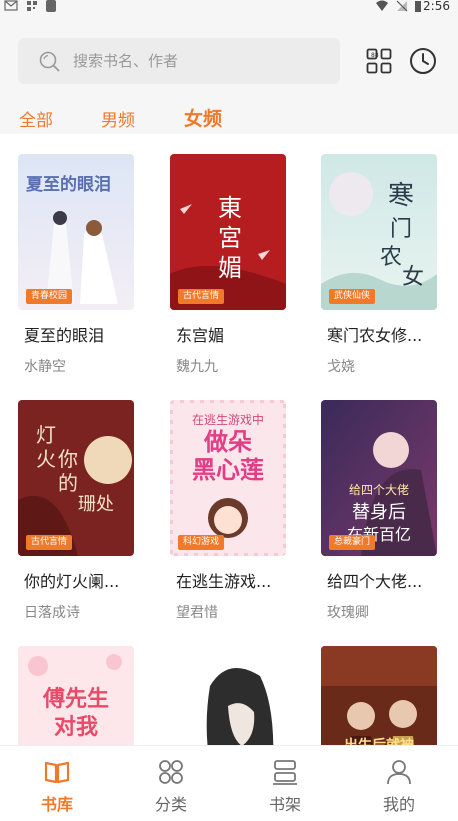  What do you see at coordinates (348, 613) in the screenshot?
I see `book-author: 玫瑰卿` at bounding box center [348, 613].